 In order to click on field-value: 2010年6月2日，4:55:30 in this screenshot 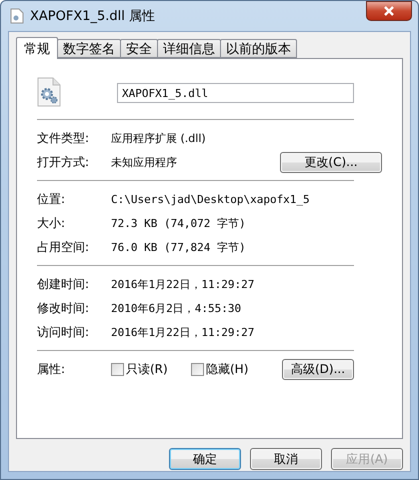, I will do `click(176, 308)`.